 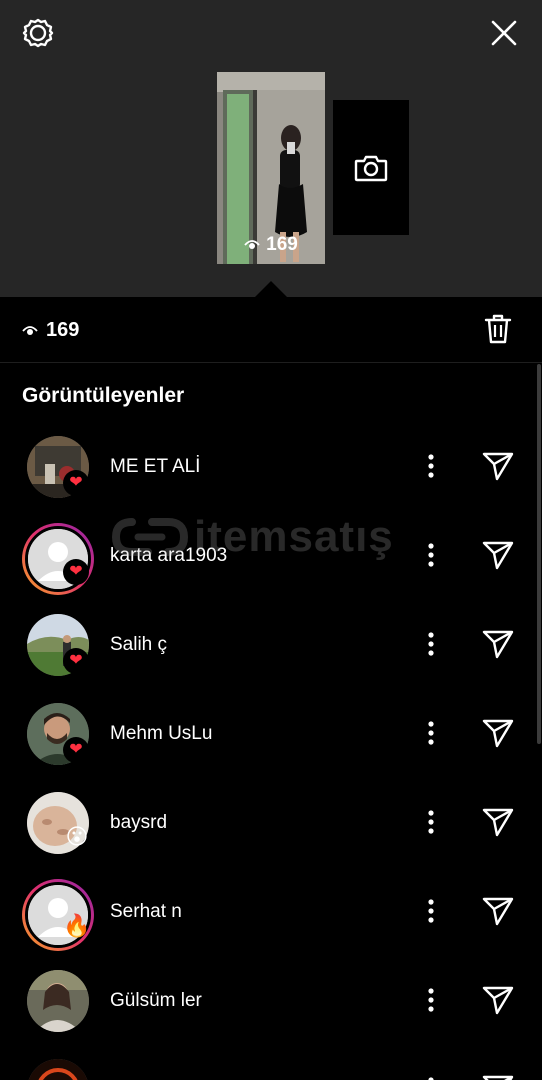 I want to click on viewer-row: ❤ Mehm UsLu, so click(x=271, y=733).